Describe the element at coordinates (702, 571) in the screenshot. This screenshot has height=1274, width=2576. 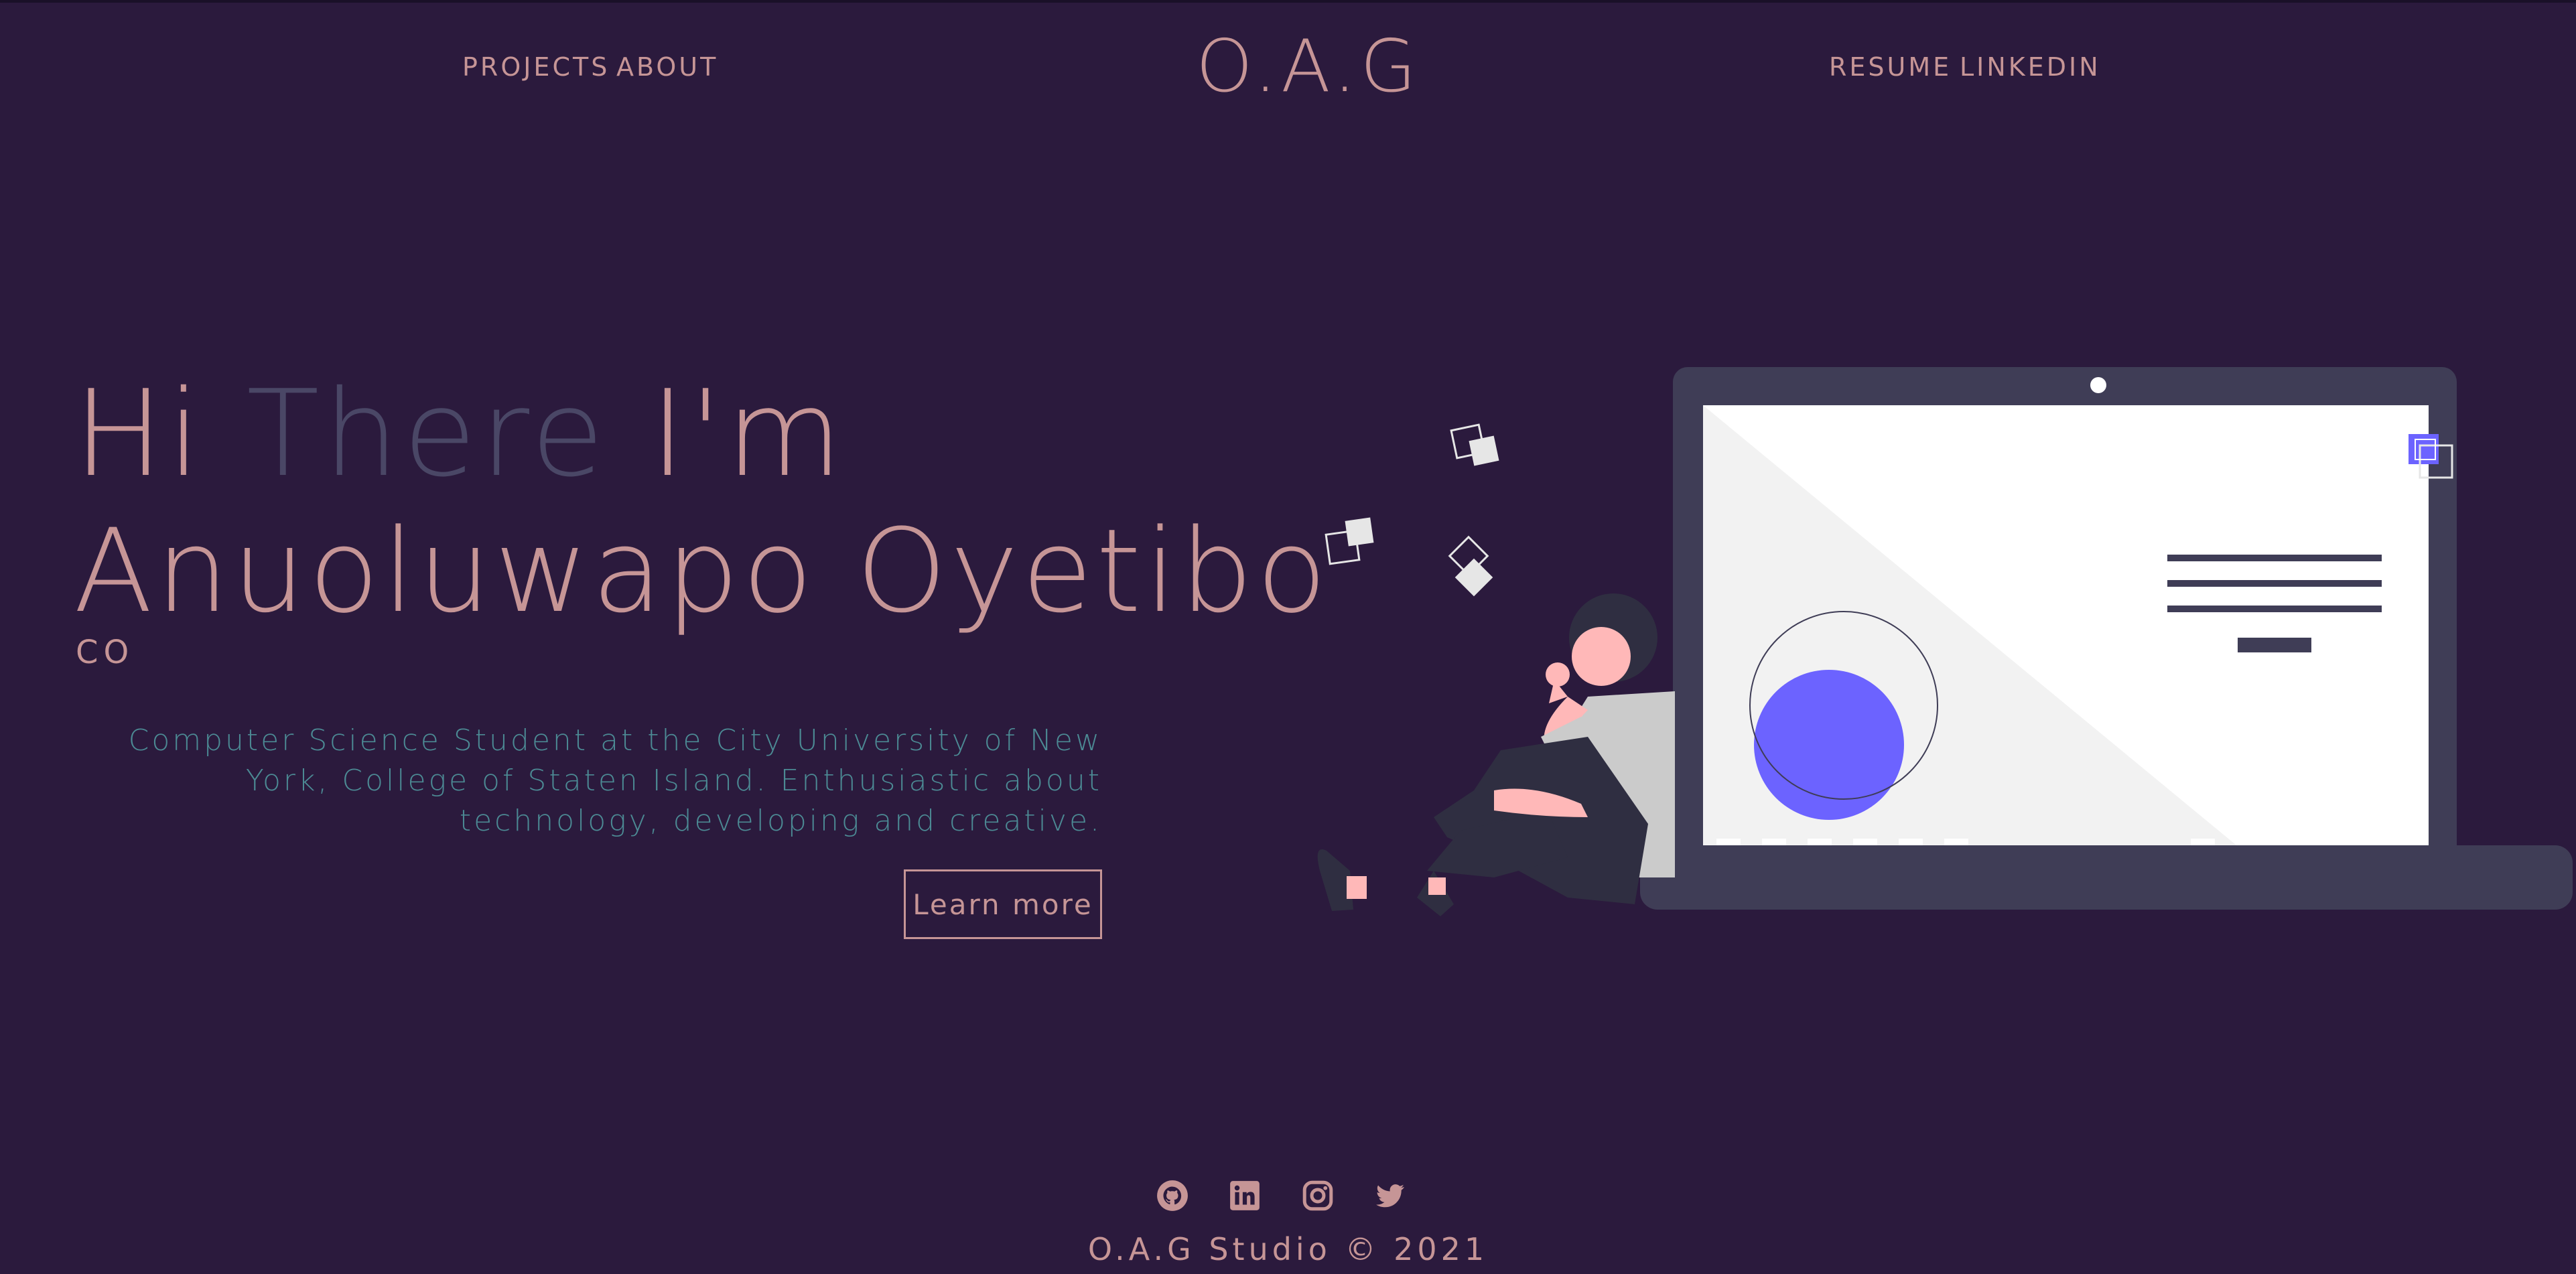
I see `hero-name: Anuoluwapo Oyetibo` at that location.